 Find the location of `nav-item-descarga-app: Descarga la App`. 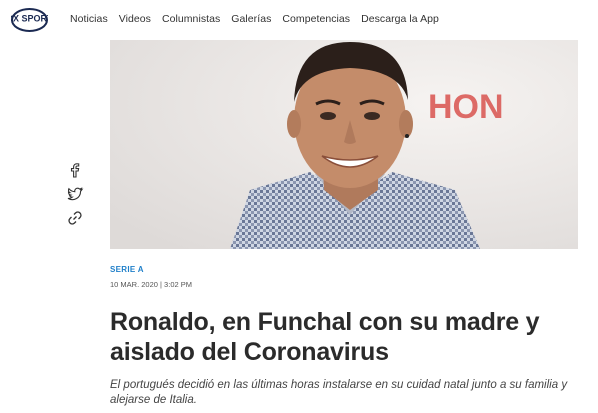

nav-item-descarga-app: Descarga la App is located at coordinates (400, 19).